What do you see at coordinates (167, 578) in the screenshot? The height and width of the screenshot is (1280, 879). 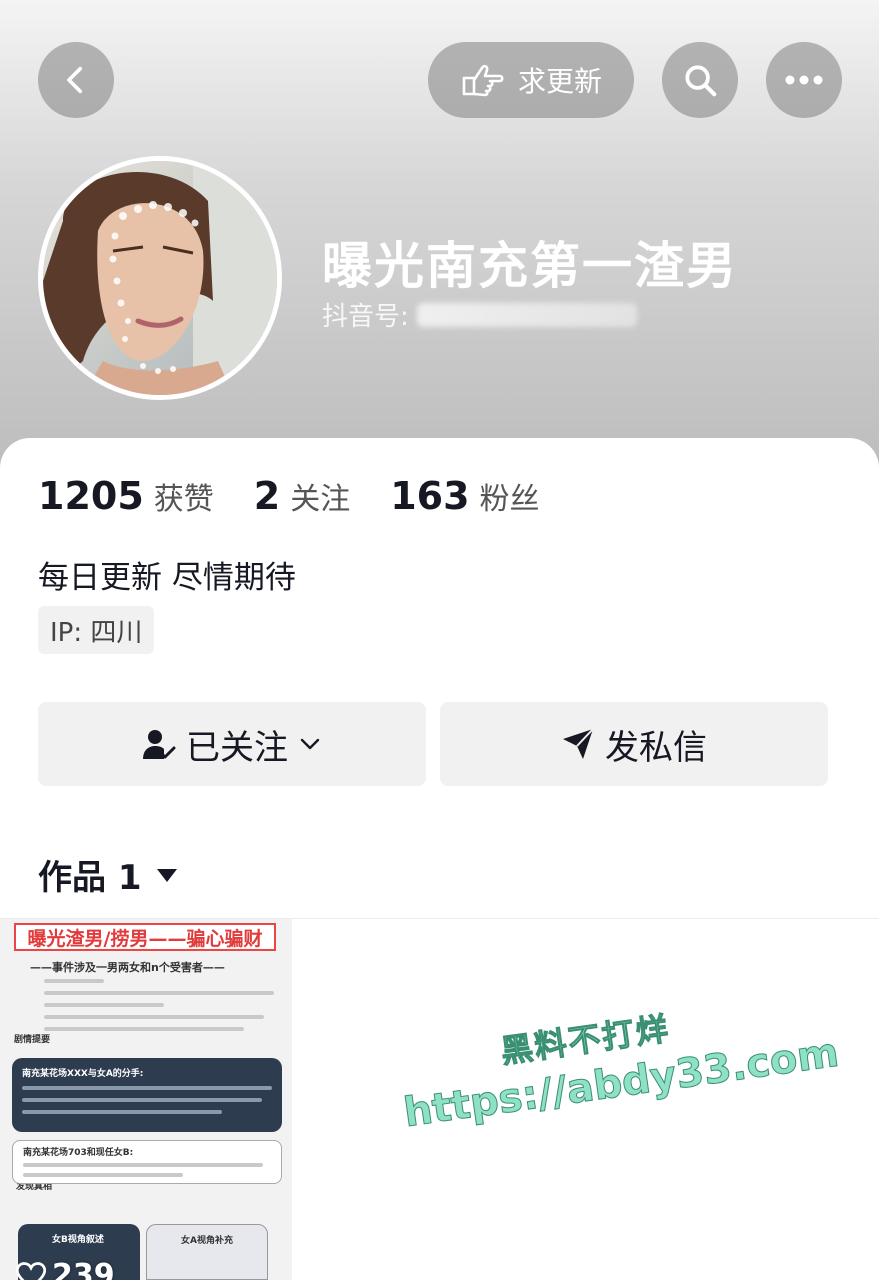 I see `profile-bio: 每日更新 尽情期待` at bounding box center [167, 578].